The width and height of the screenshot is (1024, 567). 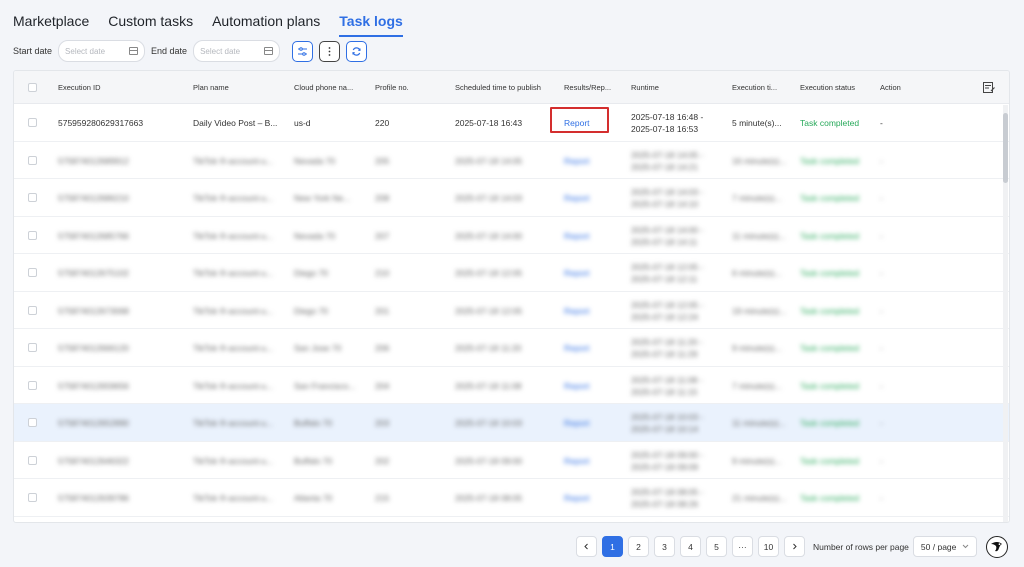 What do you see at coordinates (318, 348) in the screenshot?
I see `cell-cloud-phone-name: San Jose 70` at bounding box center [318, 348].